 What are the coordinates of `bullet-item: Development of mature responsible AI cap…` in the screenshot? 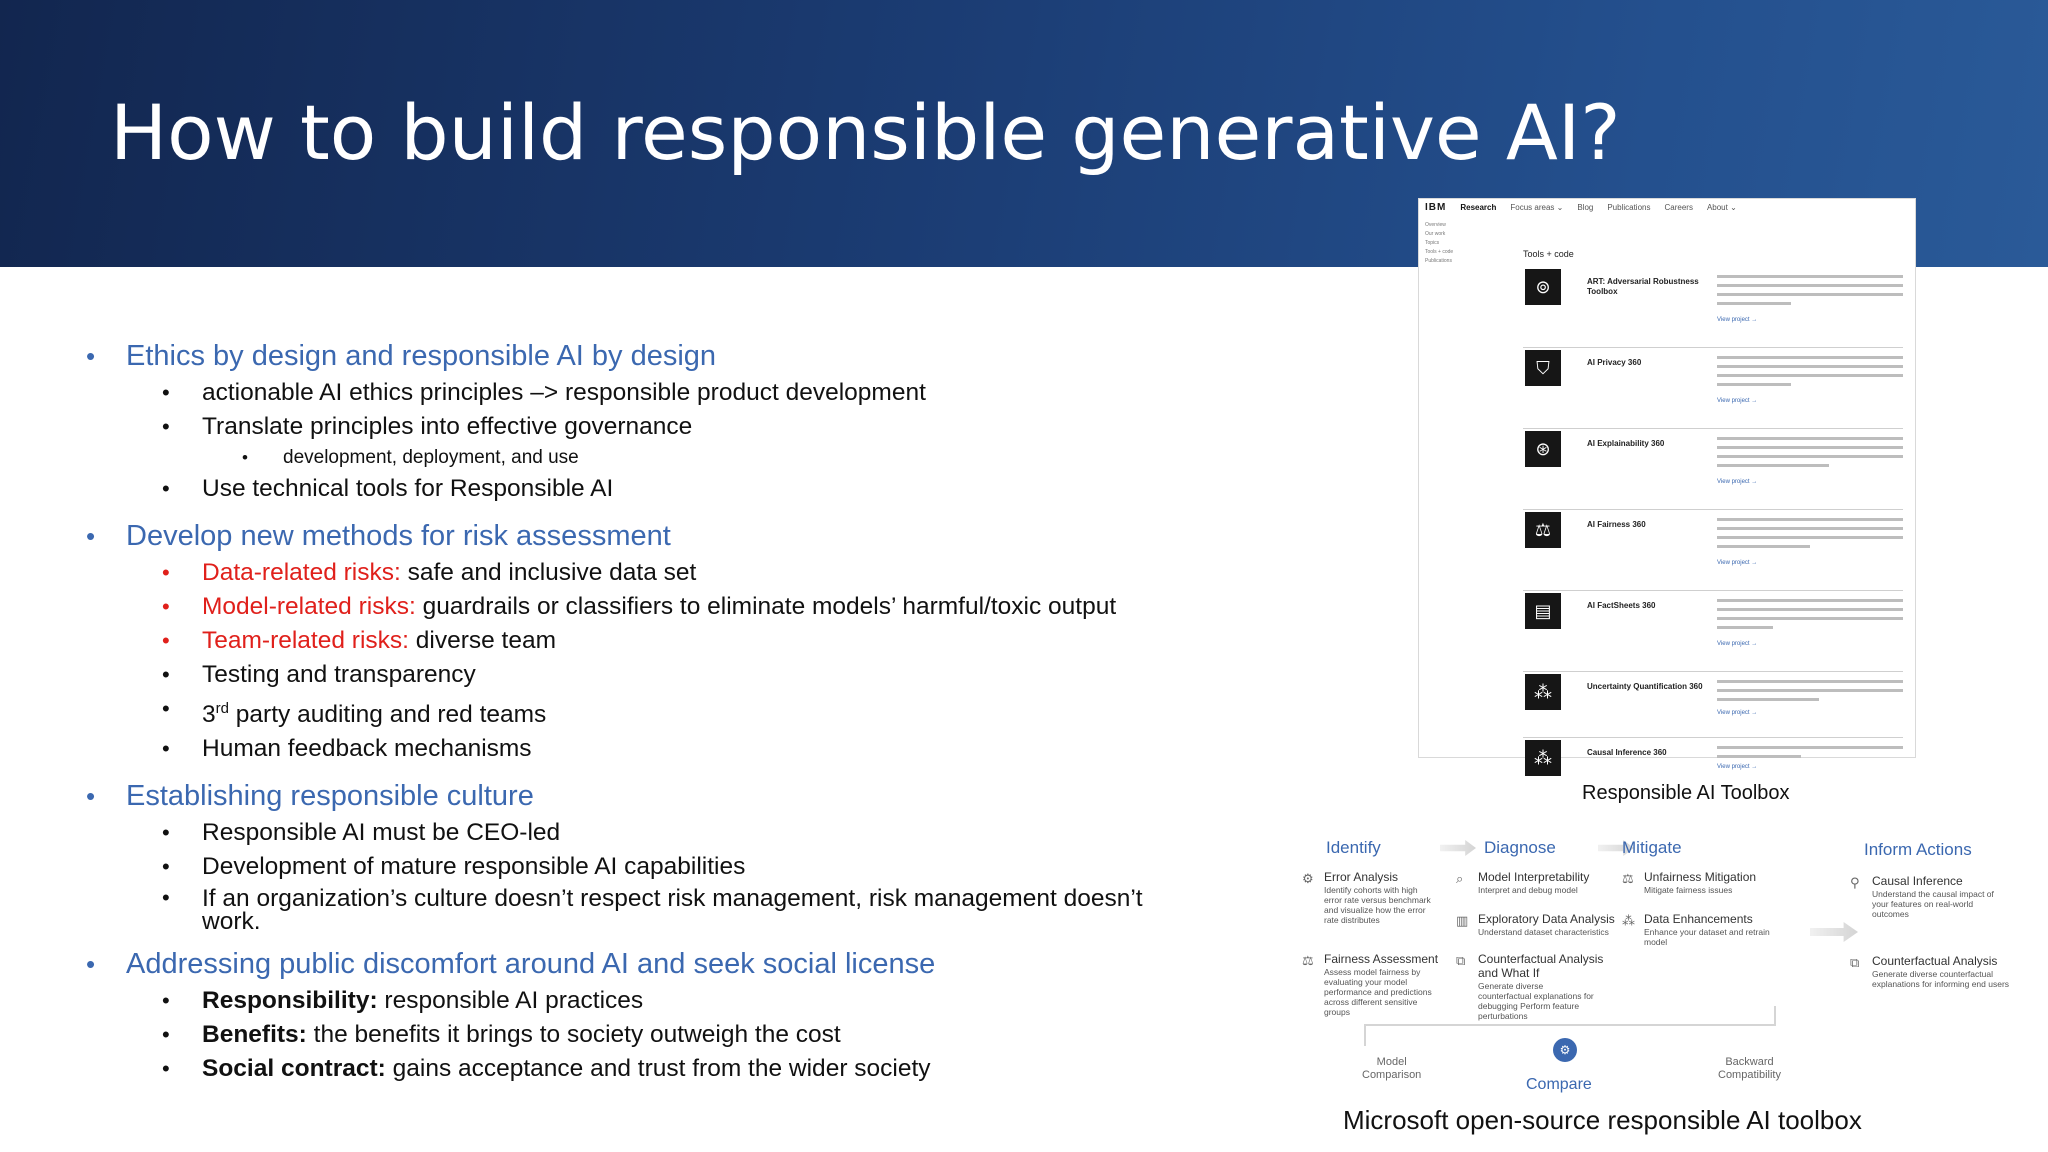 It's located at (655, 867).